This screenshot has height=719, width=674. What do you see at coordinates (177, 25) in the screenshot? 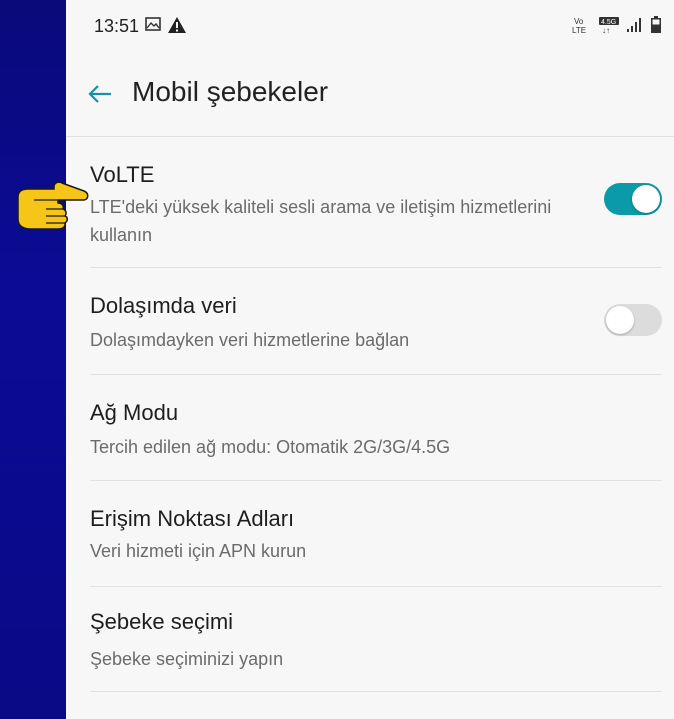
I see `warning-icon` at bounding box center [177, 25].